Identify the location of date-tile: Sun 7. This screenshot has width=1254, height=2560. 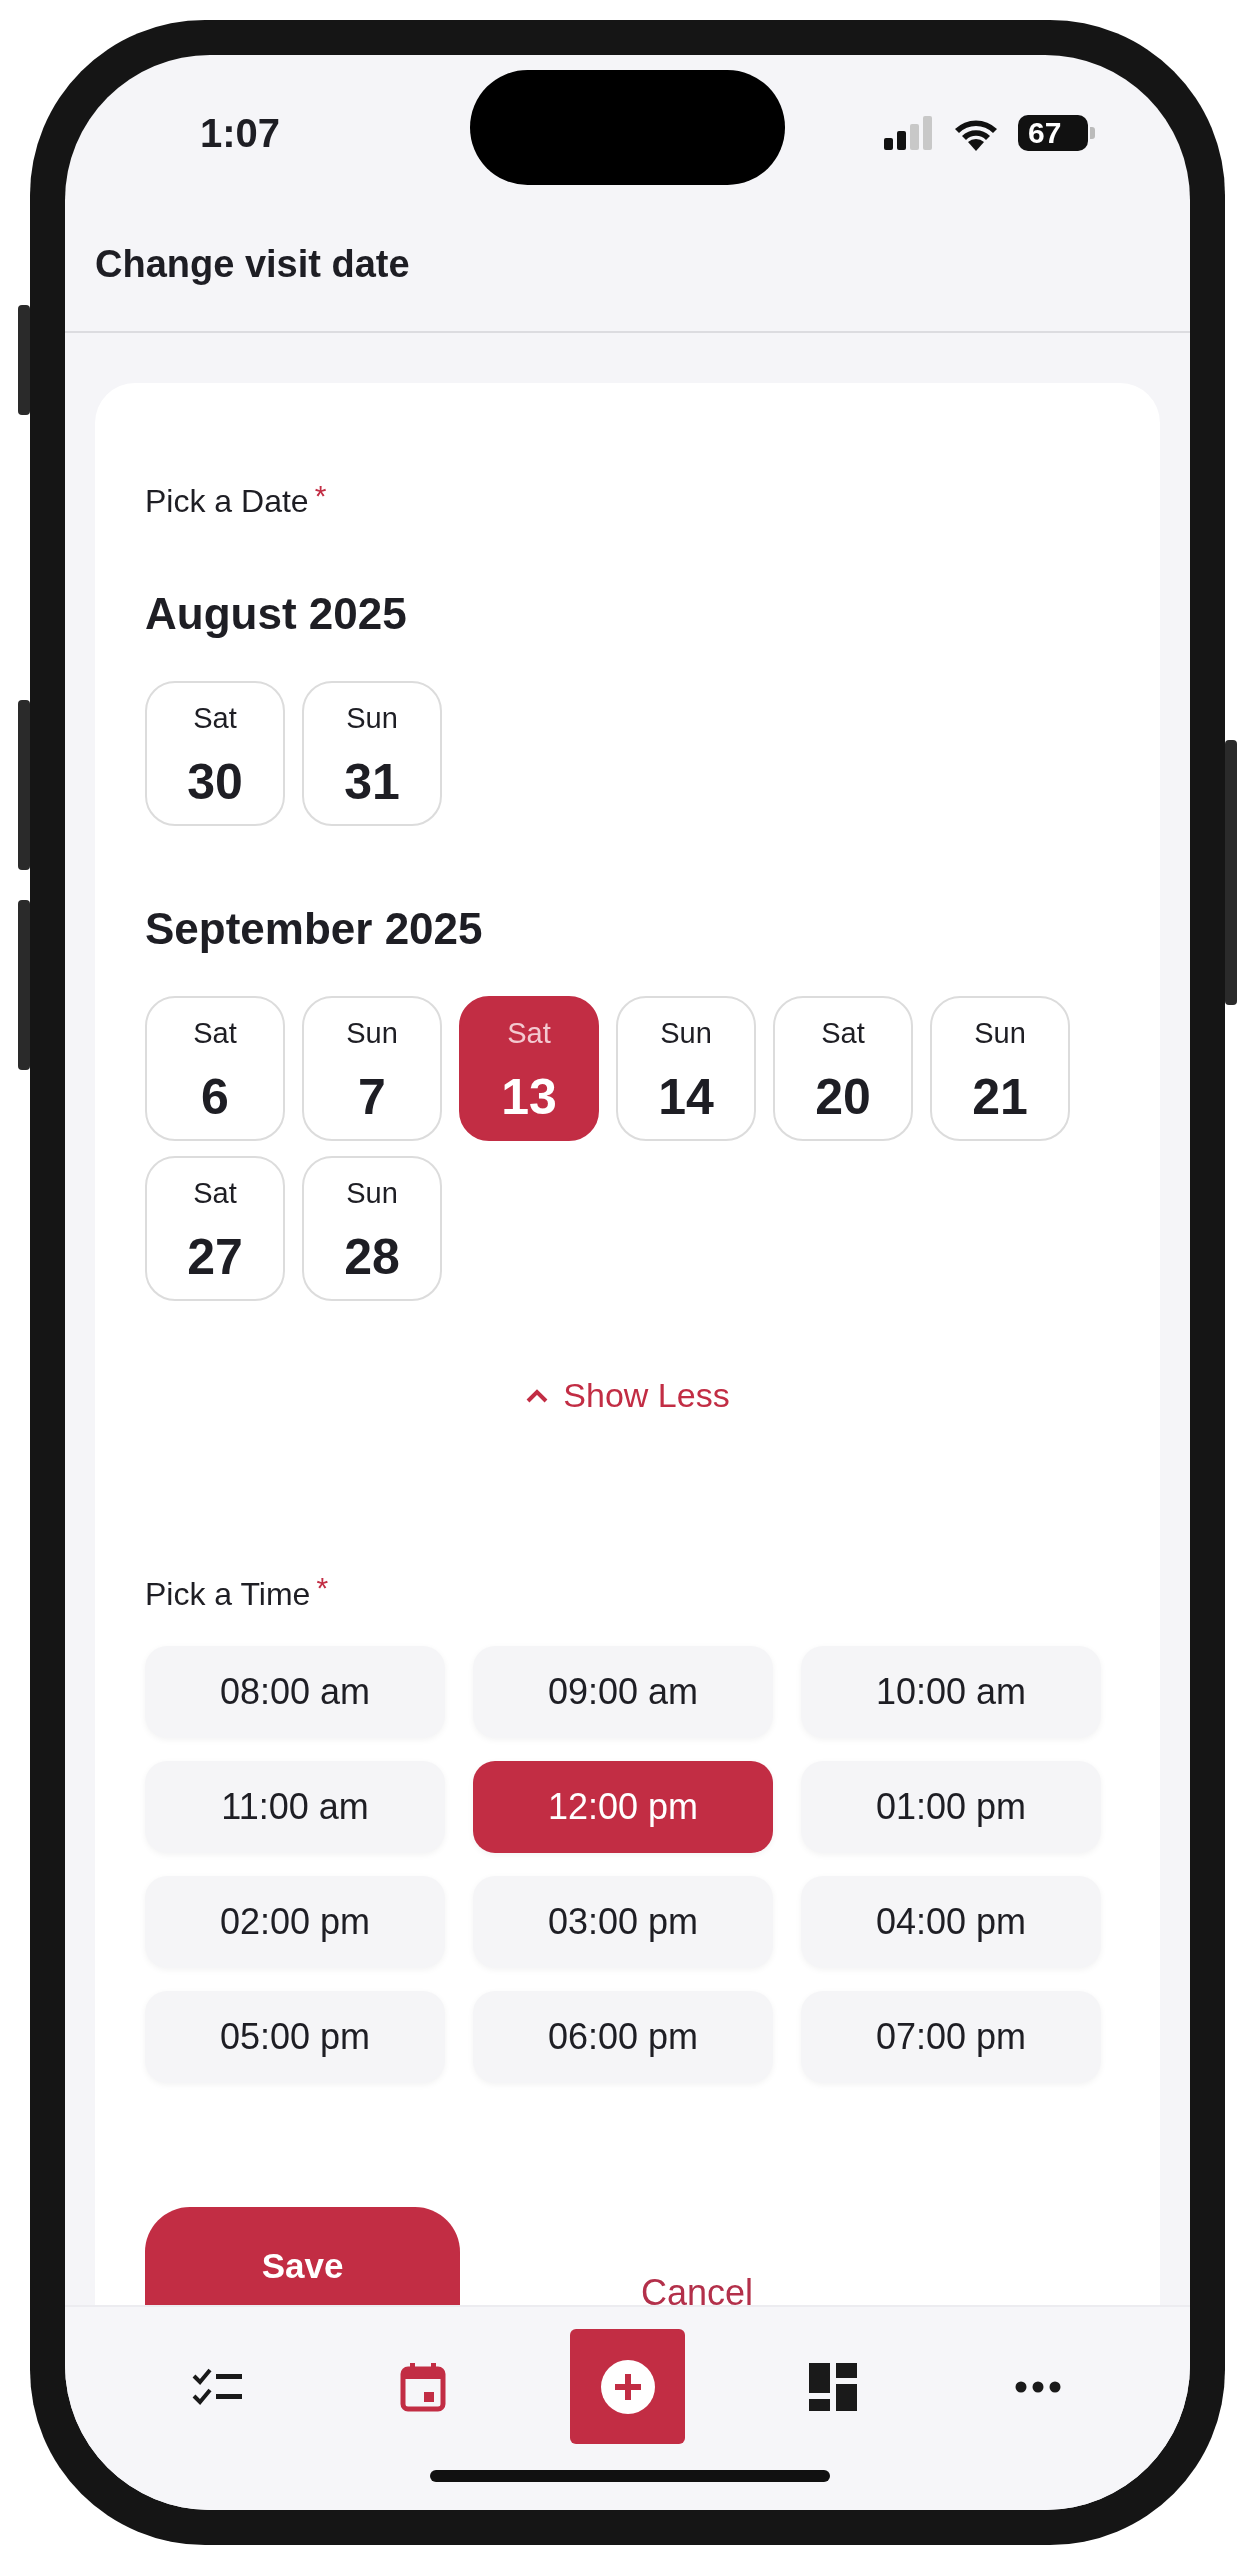
(372, 1069).